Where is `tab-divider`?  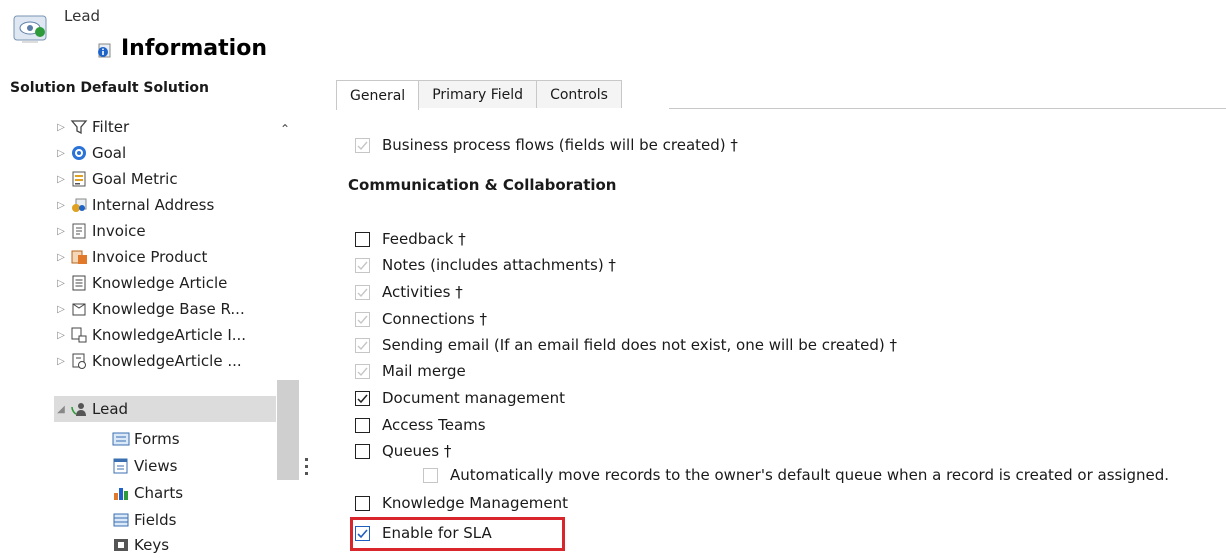 tab-divider is located at coordinates (947, 108).